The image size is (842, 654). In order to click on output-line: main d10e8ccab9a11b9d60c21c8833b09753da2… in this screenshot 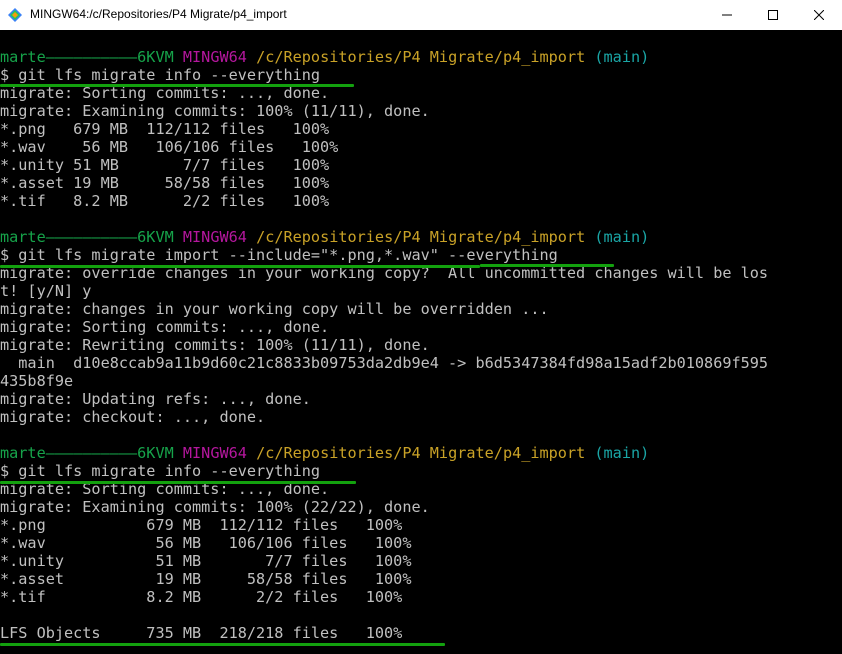, I will do `click(384, 363)`.